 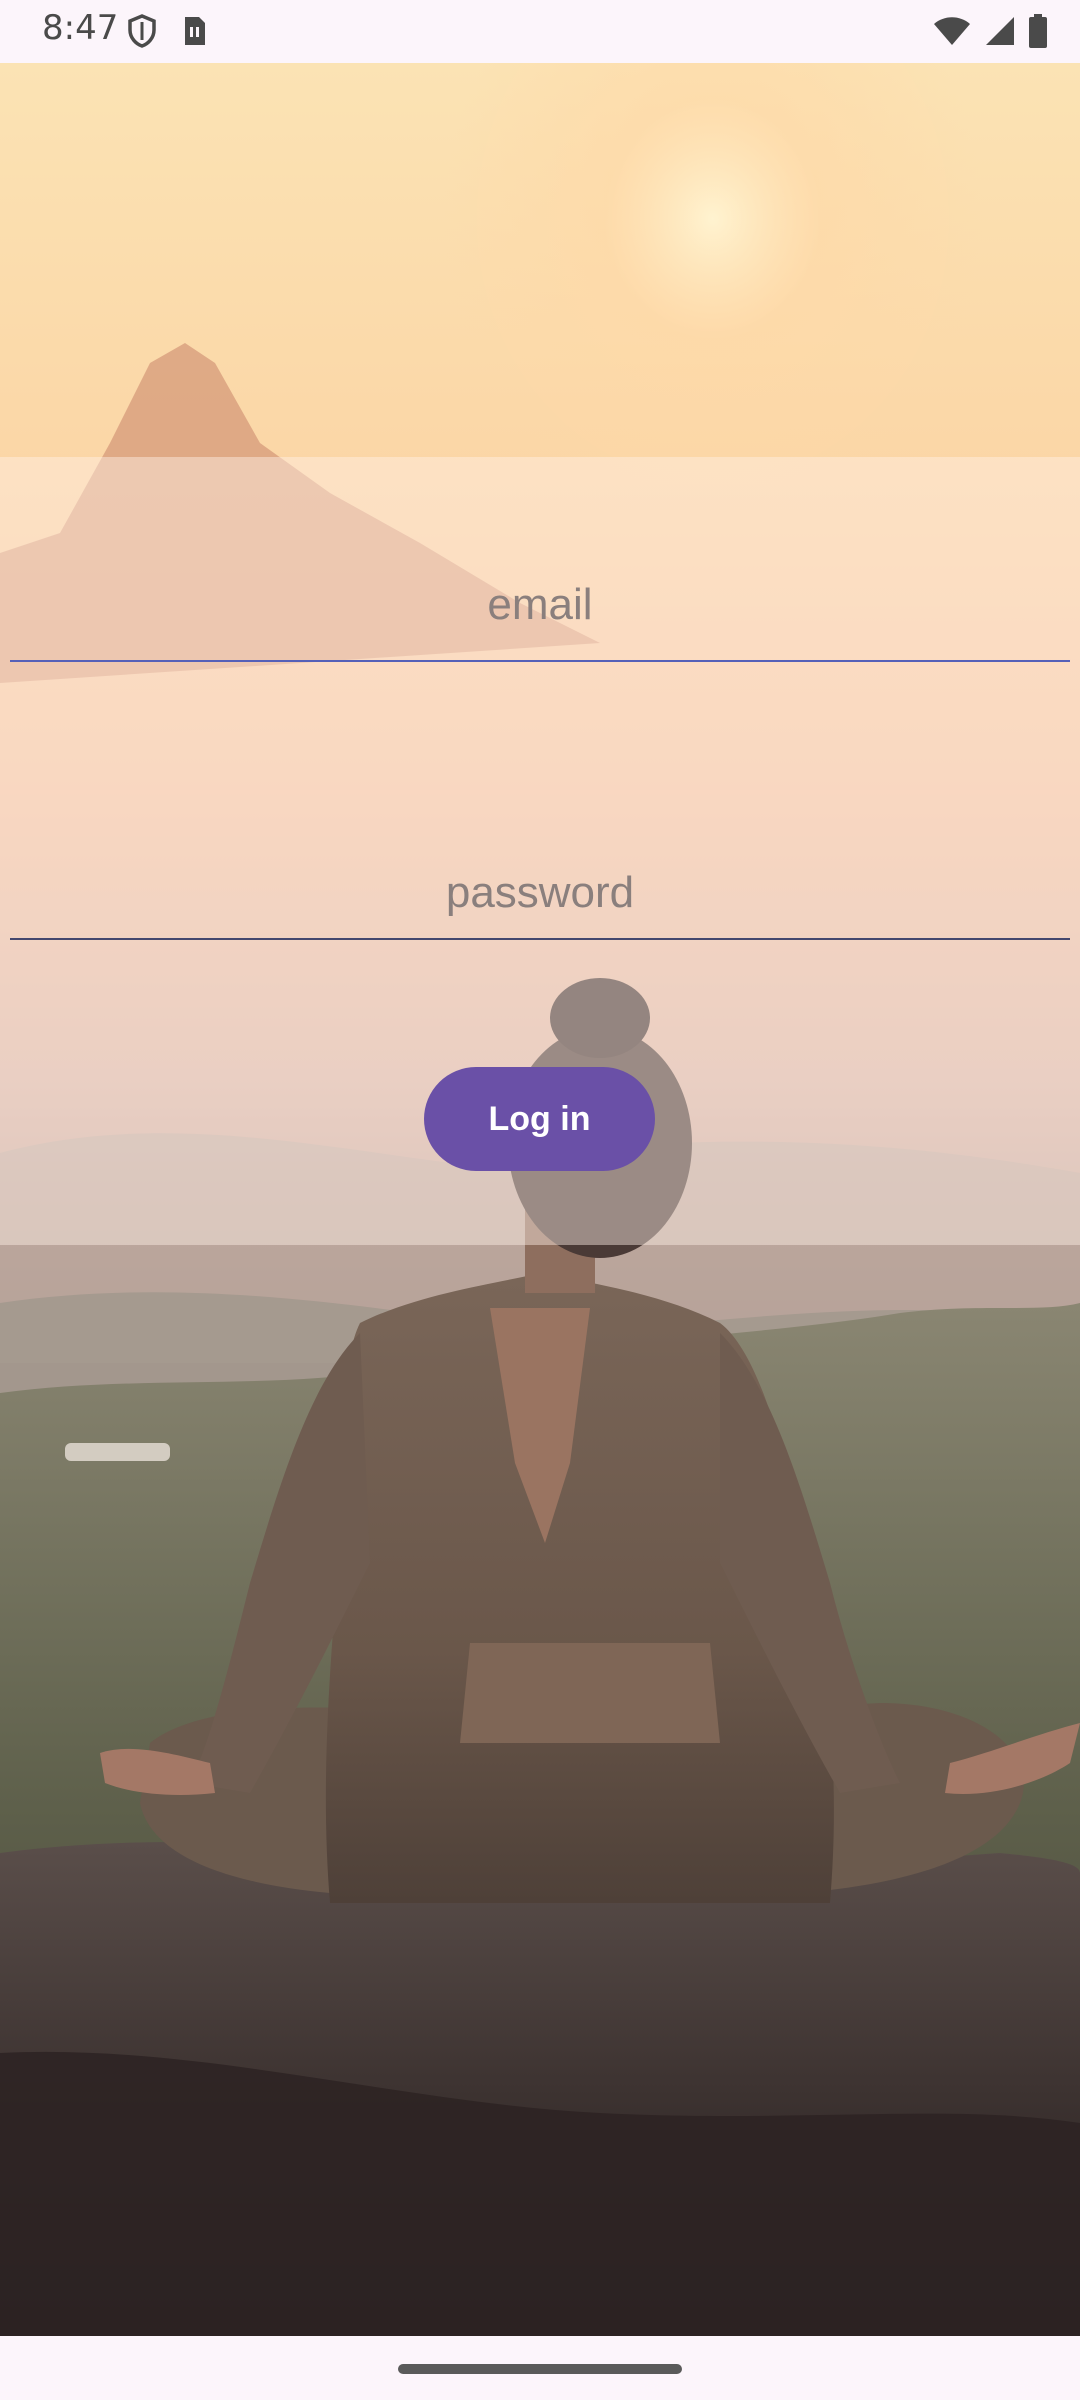 What do you see at coordinates (167, 33) in the screenshot?
I see `status-left-icons` at bounding box center [167, 33].